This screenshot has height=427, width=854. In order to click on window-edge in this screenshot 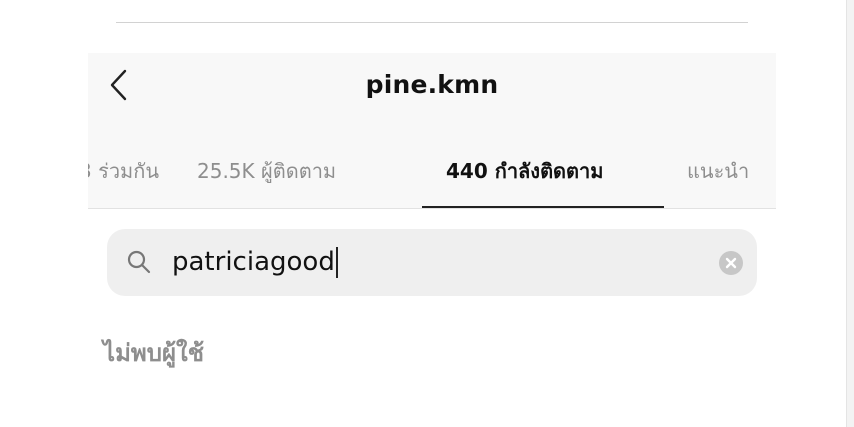, I will do `click(850, 213)`.